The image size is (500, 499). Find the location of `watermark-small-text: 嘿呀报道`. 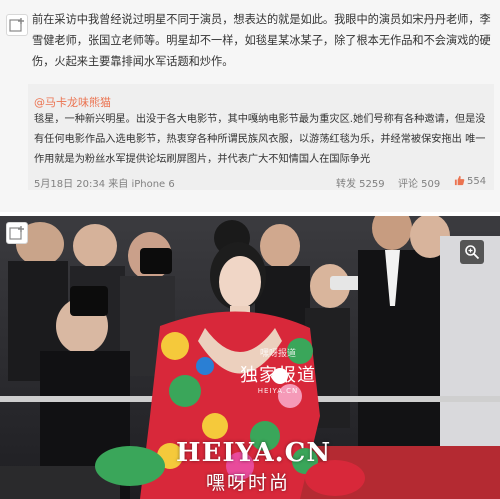

watermark-small-text: 嘿呀报道 is located at coordinates (277, 354).